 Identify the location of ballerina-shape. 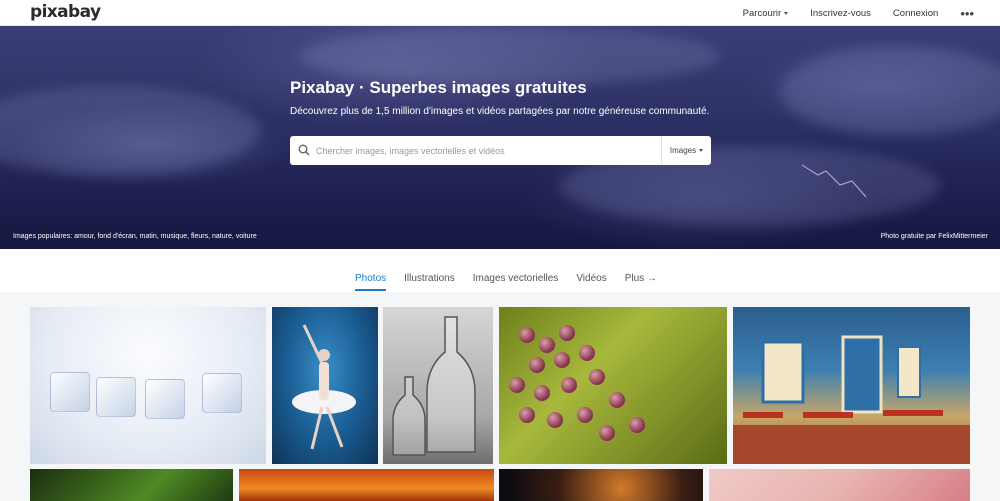
(324, 387).